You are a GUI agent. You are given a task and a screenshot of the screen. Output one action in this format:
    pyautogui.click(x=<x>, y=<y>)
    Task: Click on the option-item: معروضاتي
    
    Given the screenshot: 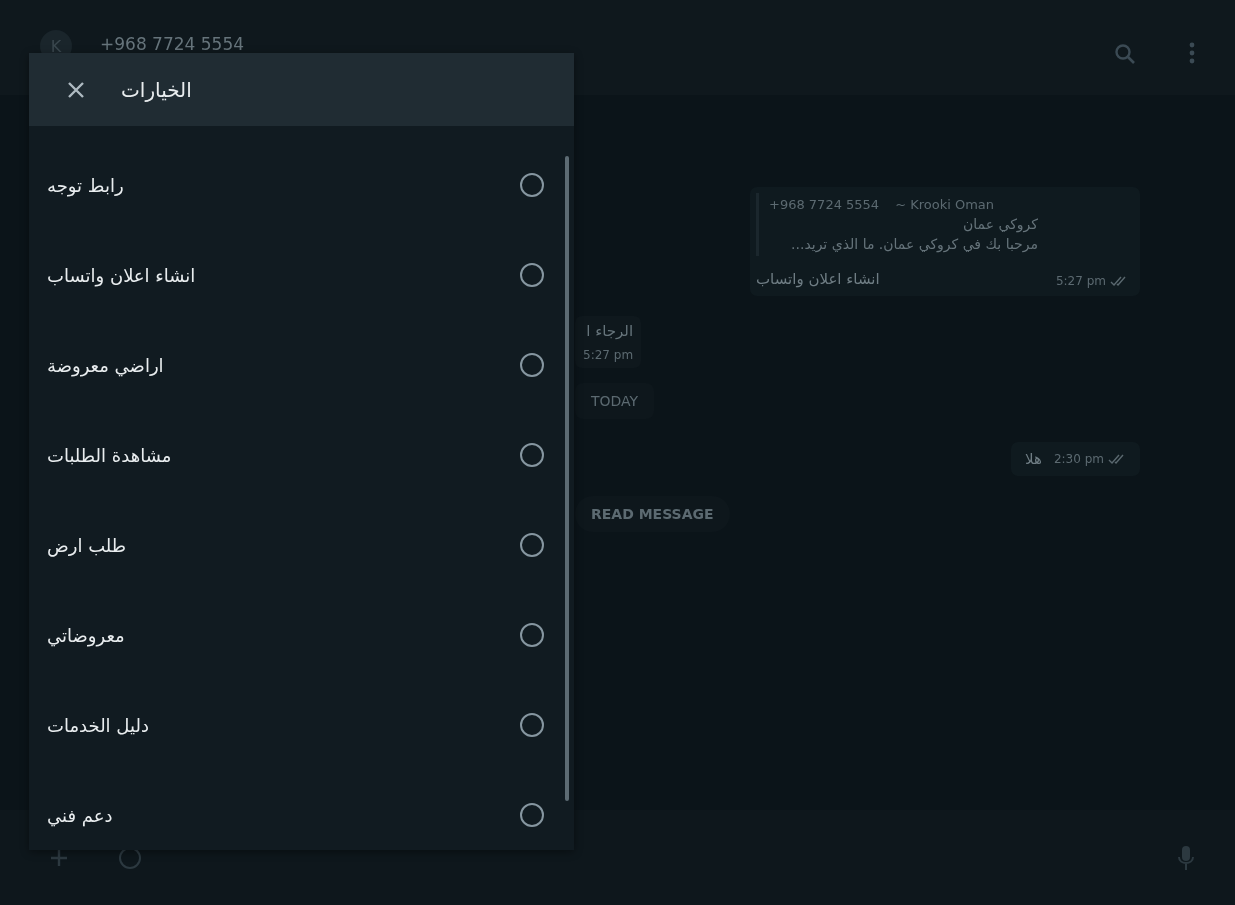 What is the action you would take?
    pyautogui.click(x=301, y=635)
    